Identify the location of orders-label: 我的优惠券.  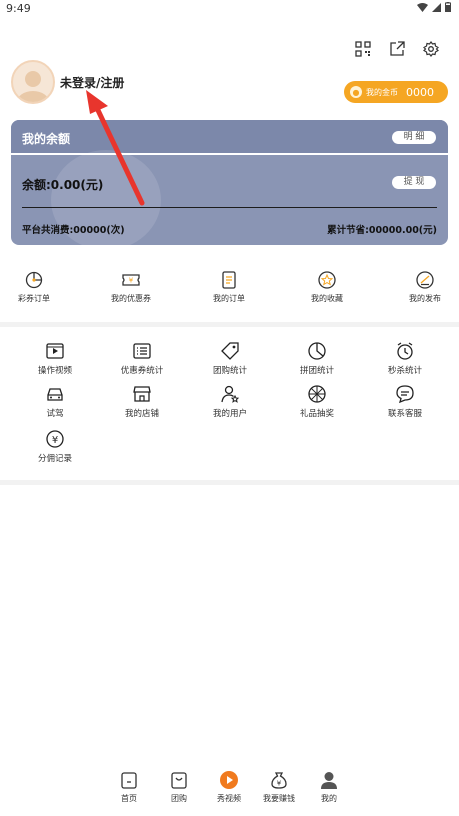
(131, 298).